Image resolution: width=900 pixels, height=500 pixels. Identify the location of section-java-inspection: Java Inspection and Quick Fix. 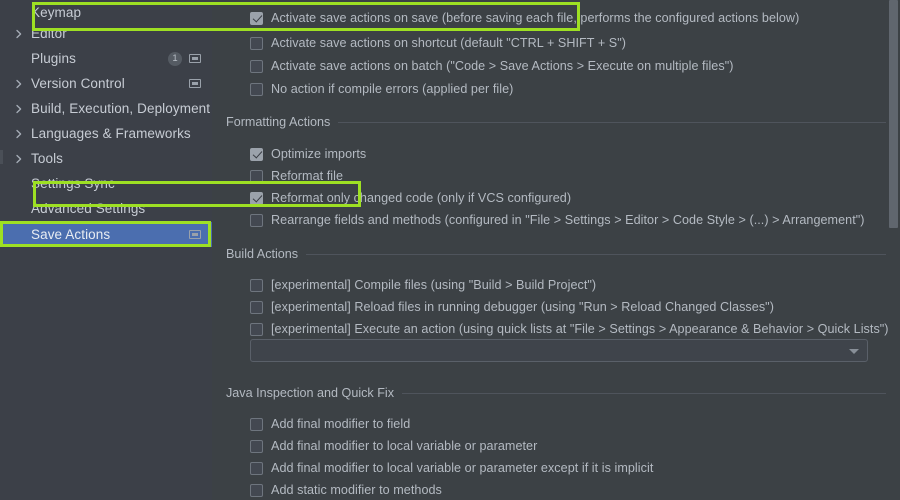
(556, 393).